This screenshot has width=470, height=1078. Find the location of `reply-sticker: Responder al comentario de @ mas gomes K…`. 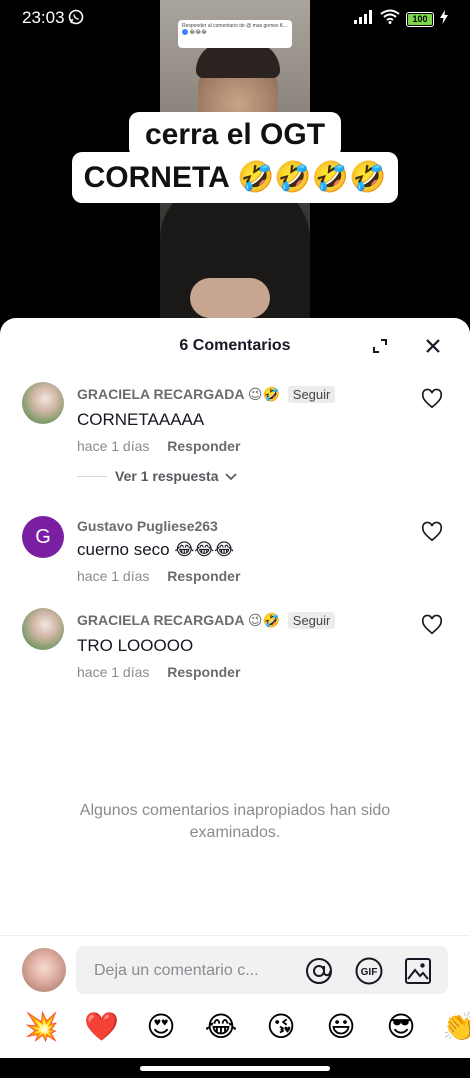

reply-sticker: Responder al comentario de @ mas gomes K… is located at coordinates (235, 34).